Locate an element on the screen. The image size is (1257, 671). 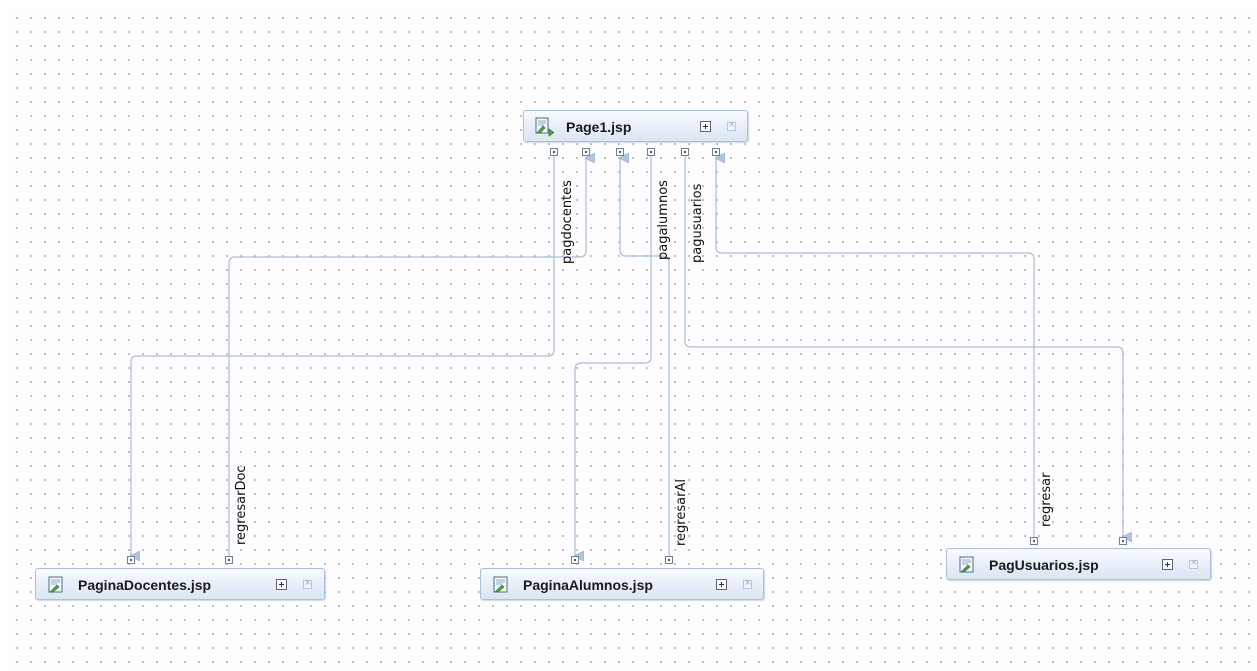
pin-page1-regresardoc is located at coordinates (586, 152).